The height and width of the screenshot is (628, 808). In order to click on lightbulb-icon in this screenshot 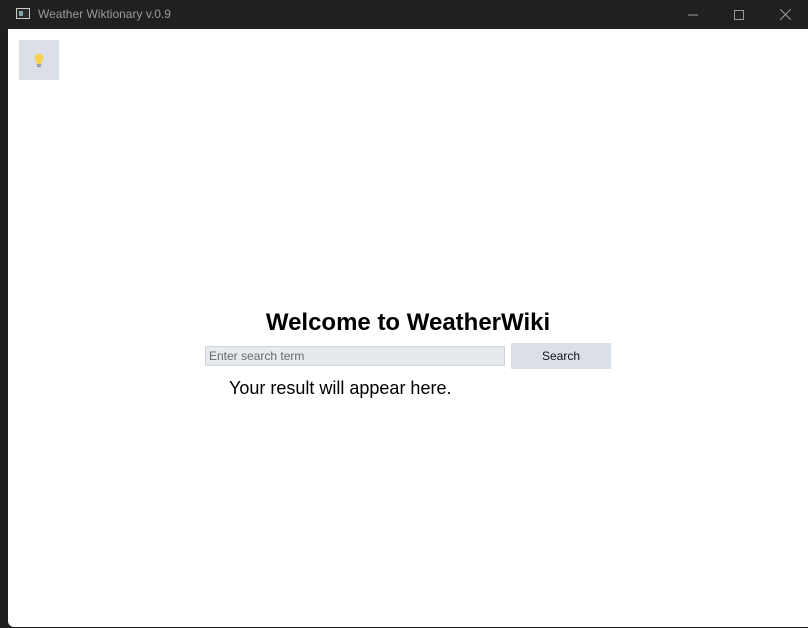, I will do `click(39, 60)`.